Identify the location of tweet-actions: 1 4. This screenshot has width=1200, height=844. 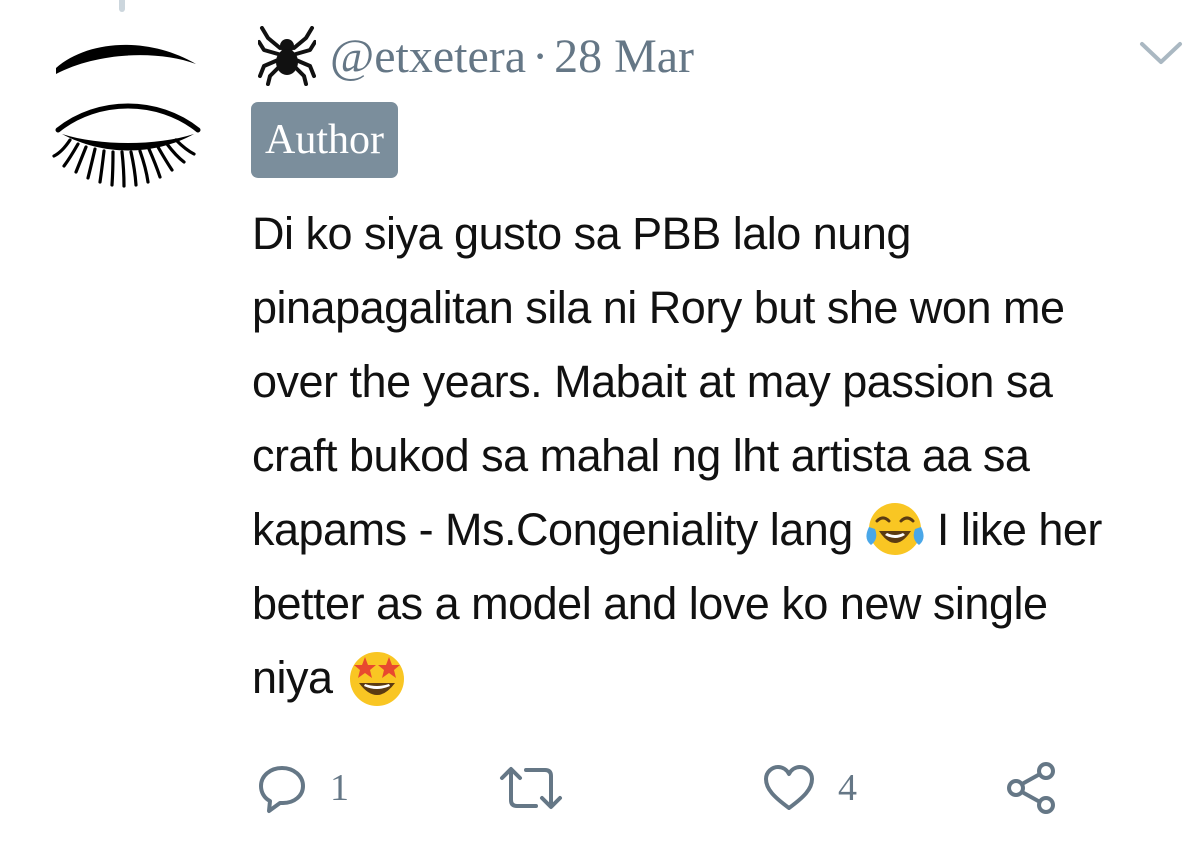
(726, 788).